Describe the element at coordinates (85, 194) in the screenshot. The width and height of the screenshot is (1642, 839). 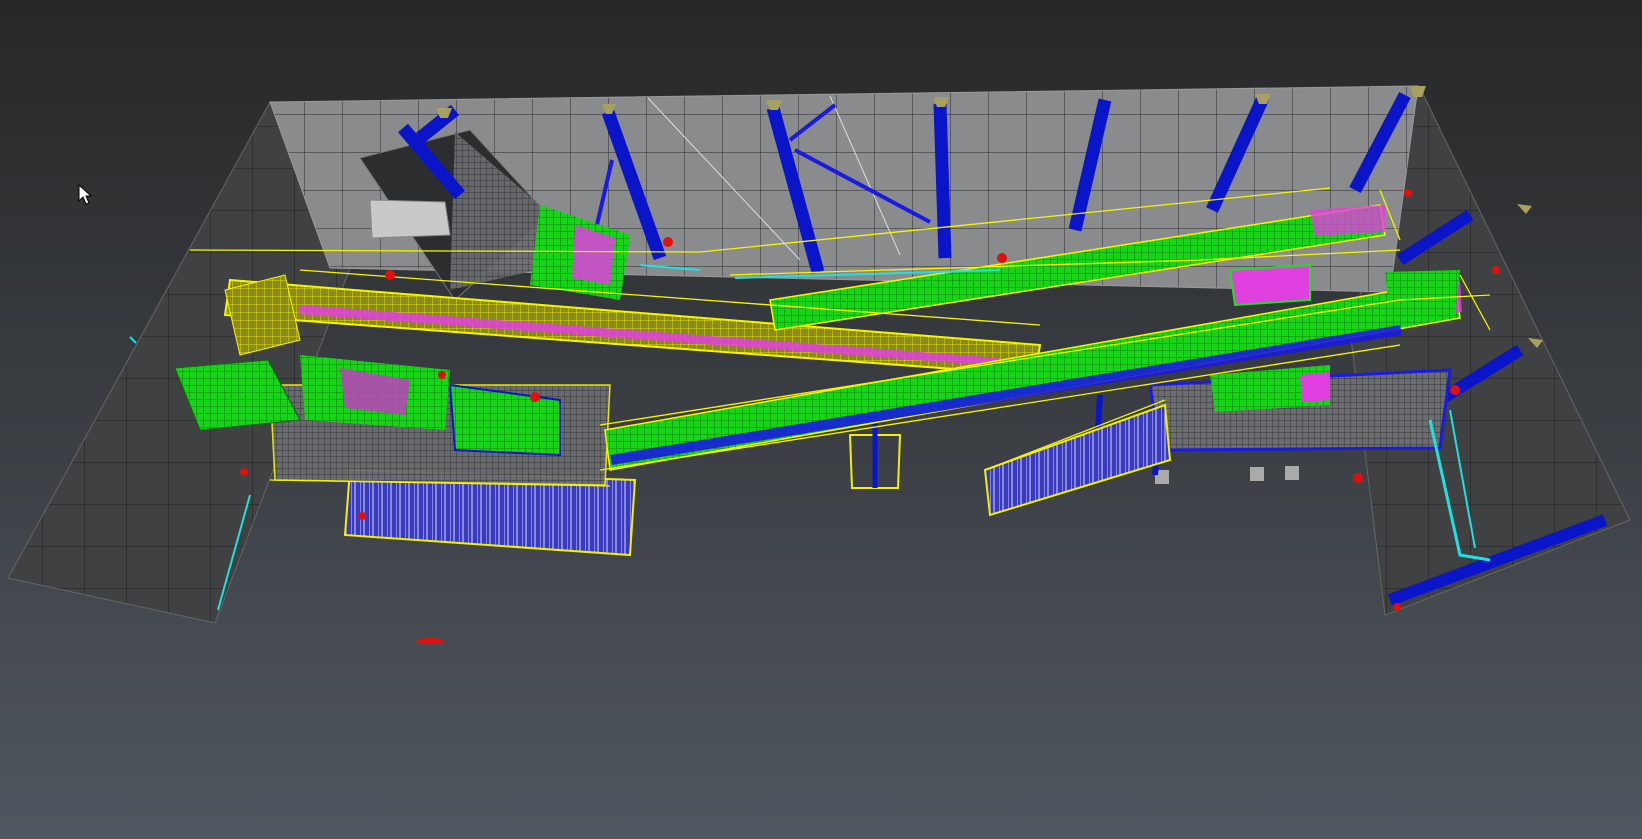
I see `mouse-pointer-icon` at that location.